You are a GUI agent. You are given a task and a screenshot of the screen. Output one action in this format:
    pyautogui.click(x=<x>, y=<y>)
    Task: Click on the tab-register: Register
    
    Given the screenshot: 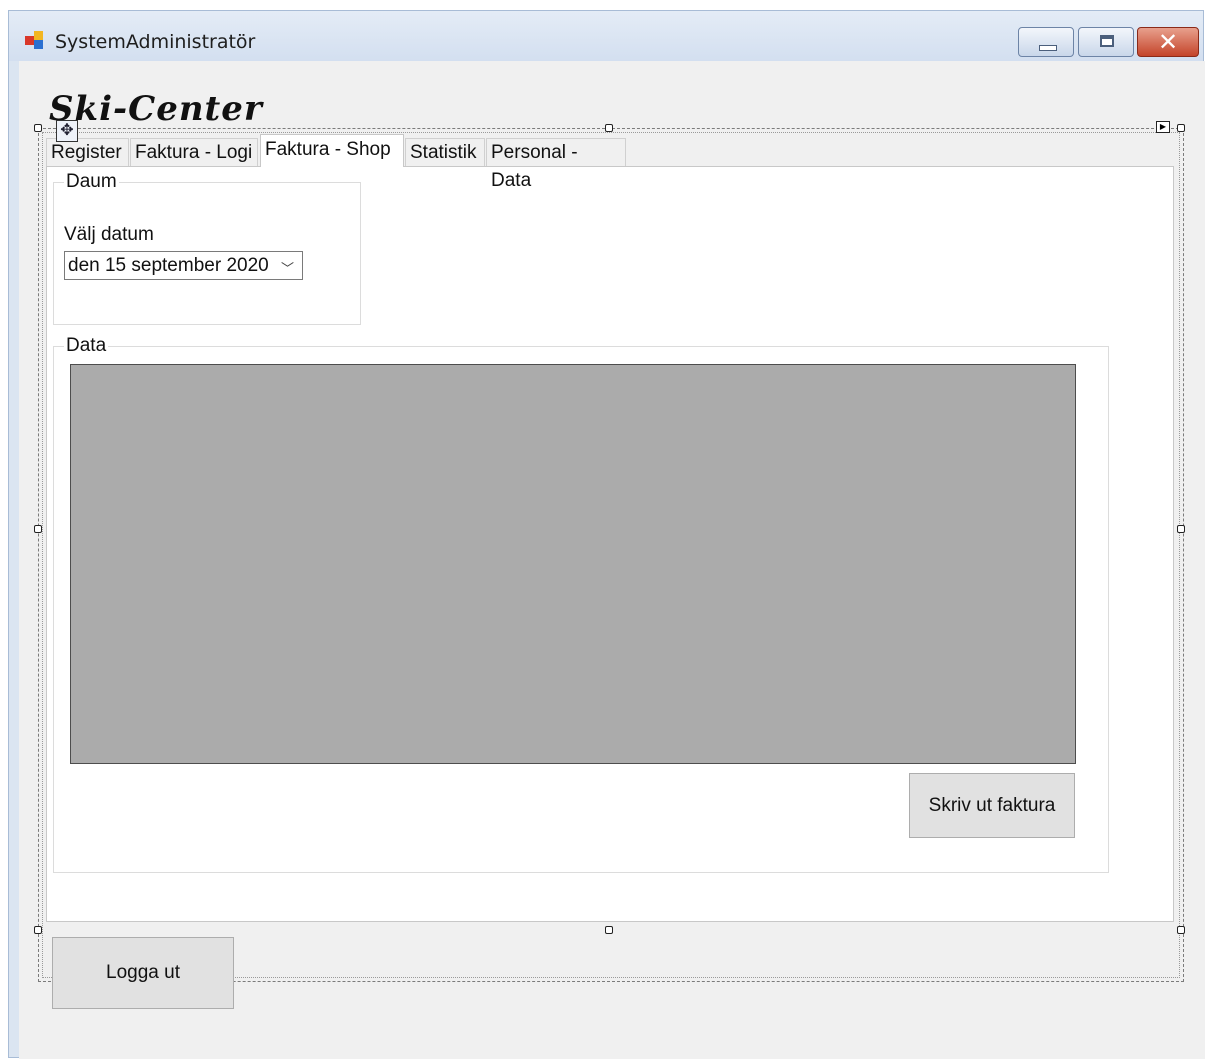 What is the action you would take?
    pyautogui.click(x=87, y=152)
    